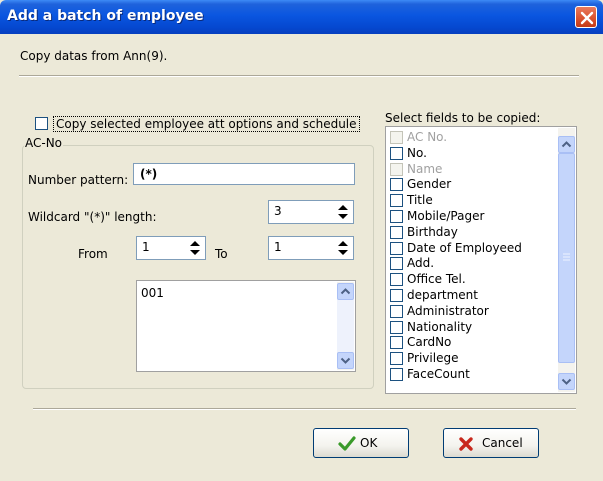 The image size is (603, 481). Describe the element at coordinates (429, 184) in the screenshot. I see `field-label: Gender` at that location.